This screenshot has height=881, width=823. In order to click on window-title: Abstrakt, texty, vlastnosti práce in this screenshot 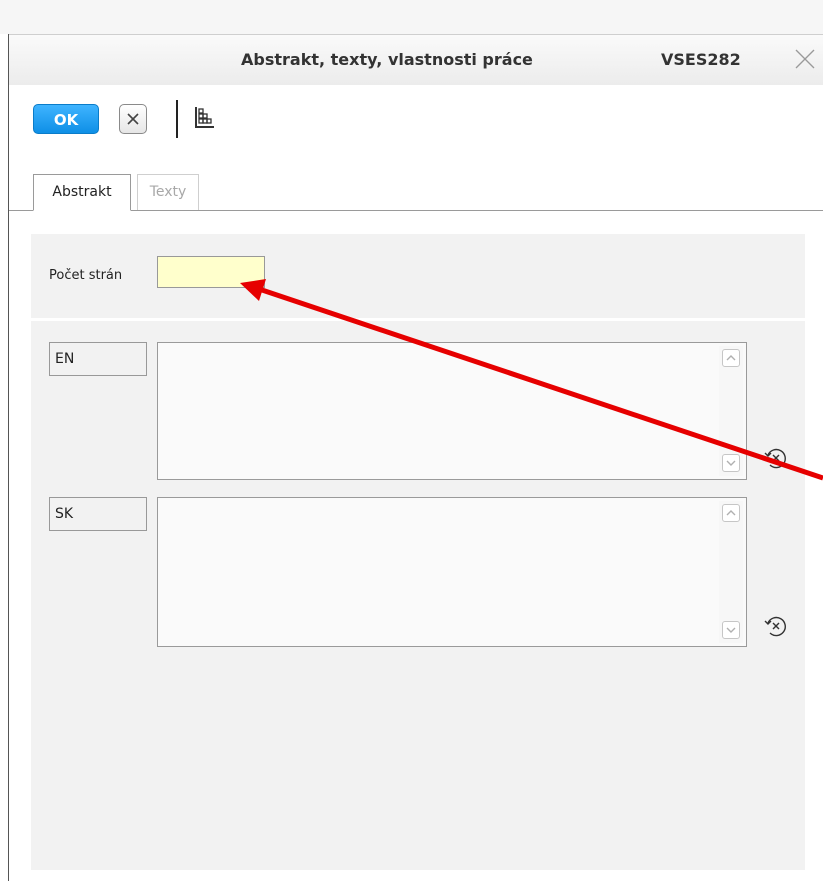, I will do `click(387, 59)`.